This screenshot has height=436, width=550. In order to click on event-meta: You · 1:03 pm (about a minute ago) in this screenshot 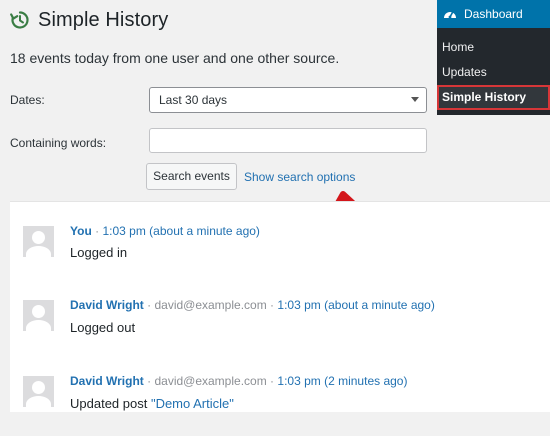, I will do `click(165, 231)`.